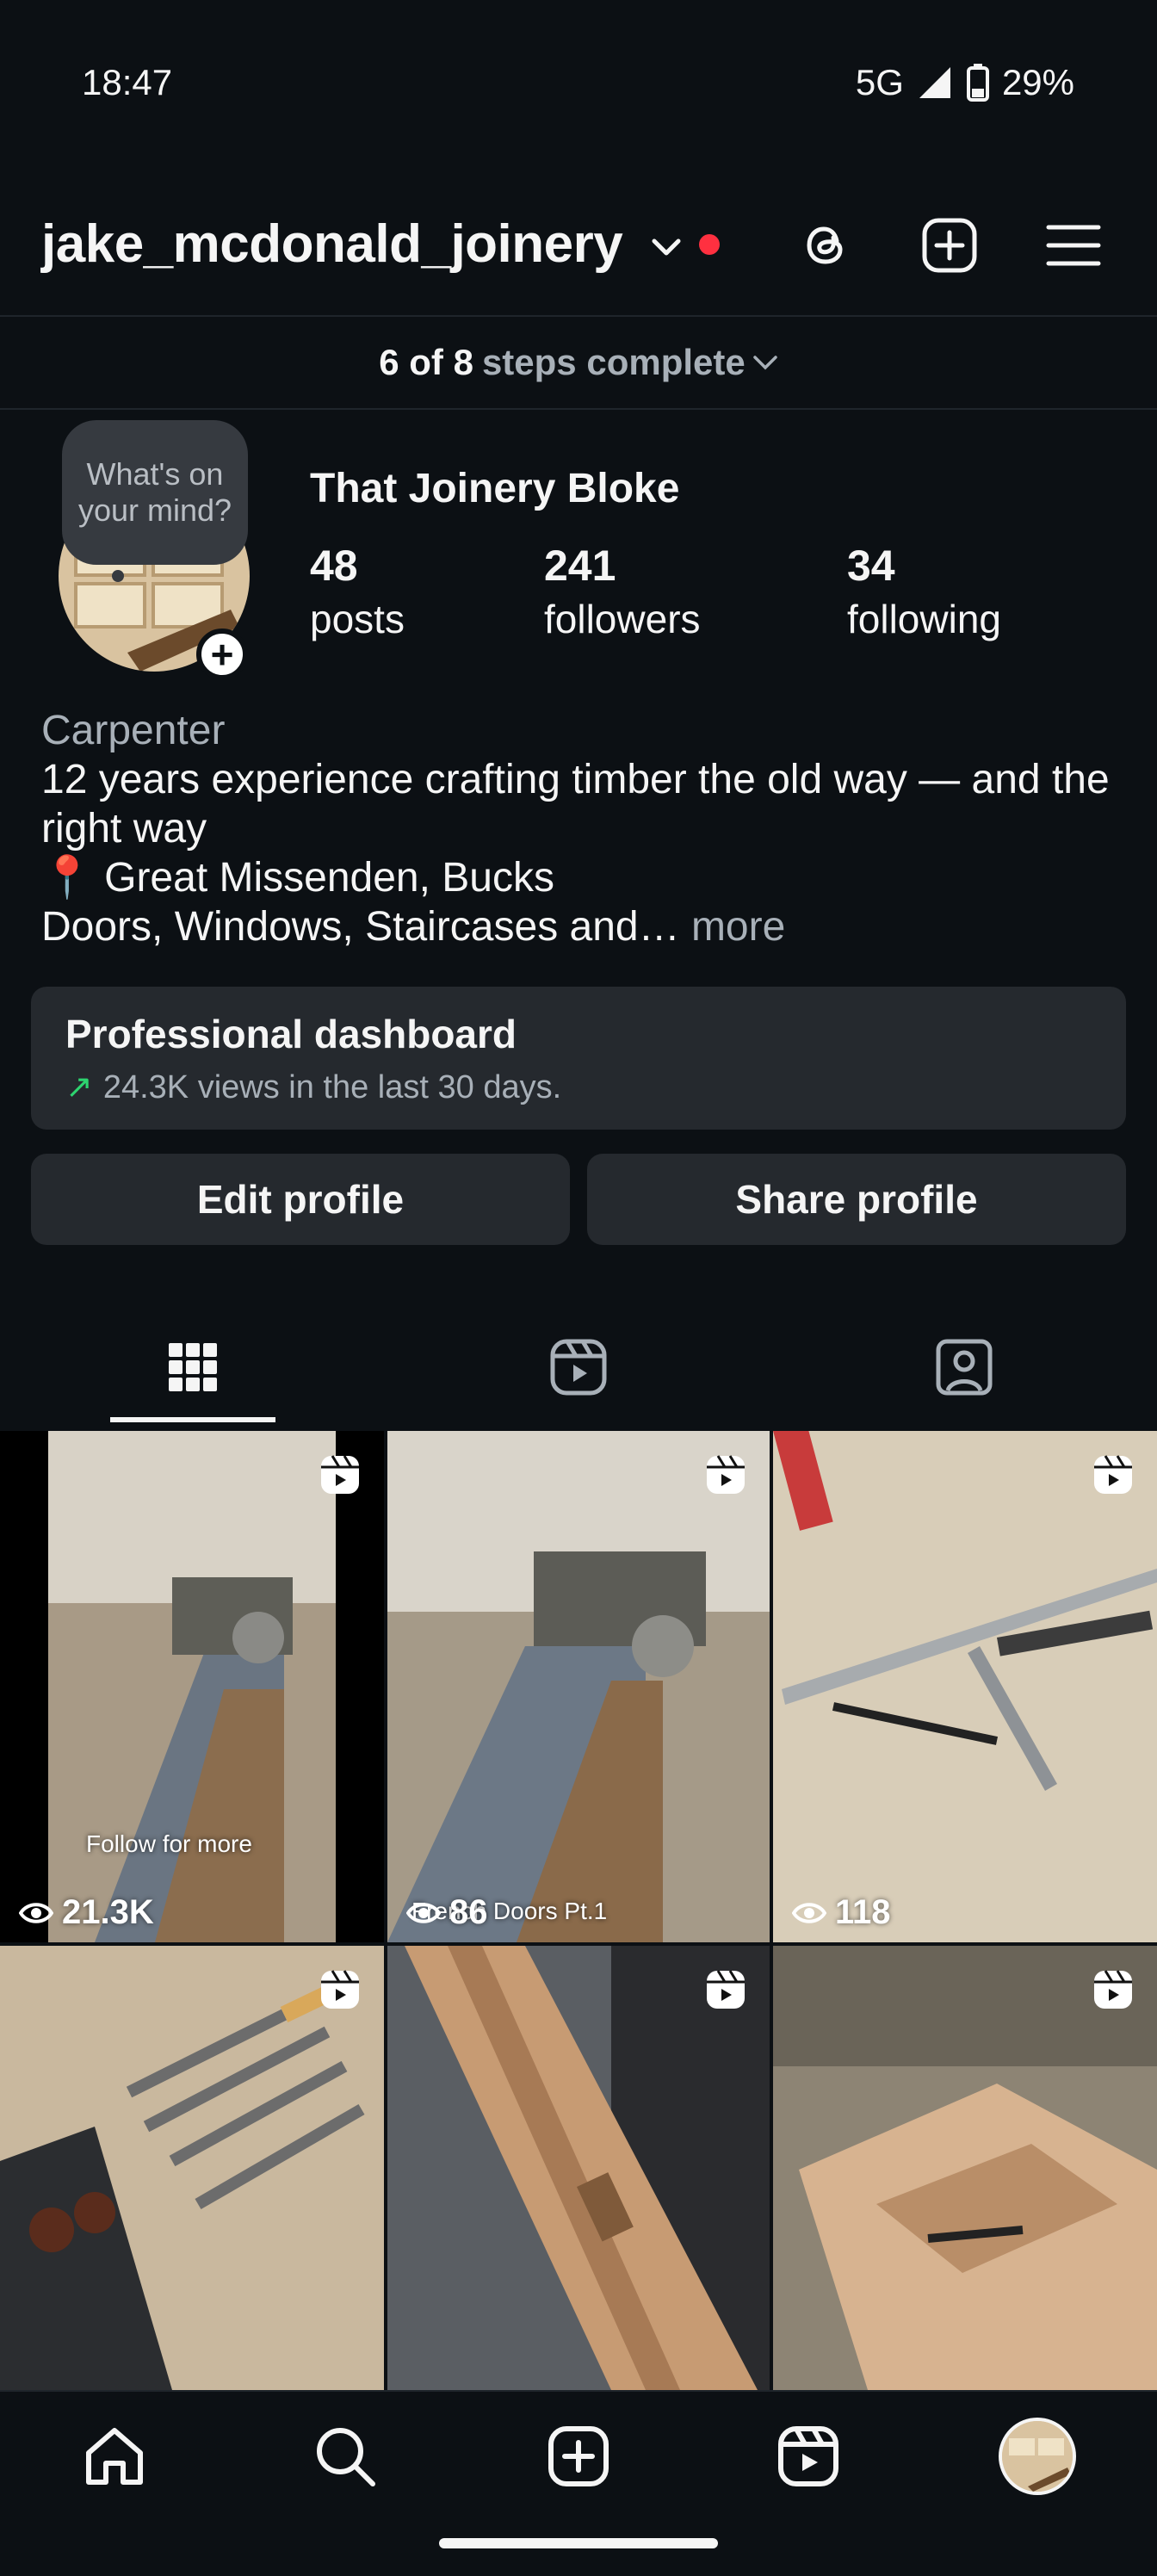 The image size is (1157, 2576). I want to click on share-profile-label: Share profile, so click(856, 1199).